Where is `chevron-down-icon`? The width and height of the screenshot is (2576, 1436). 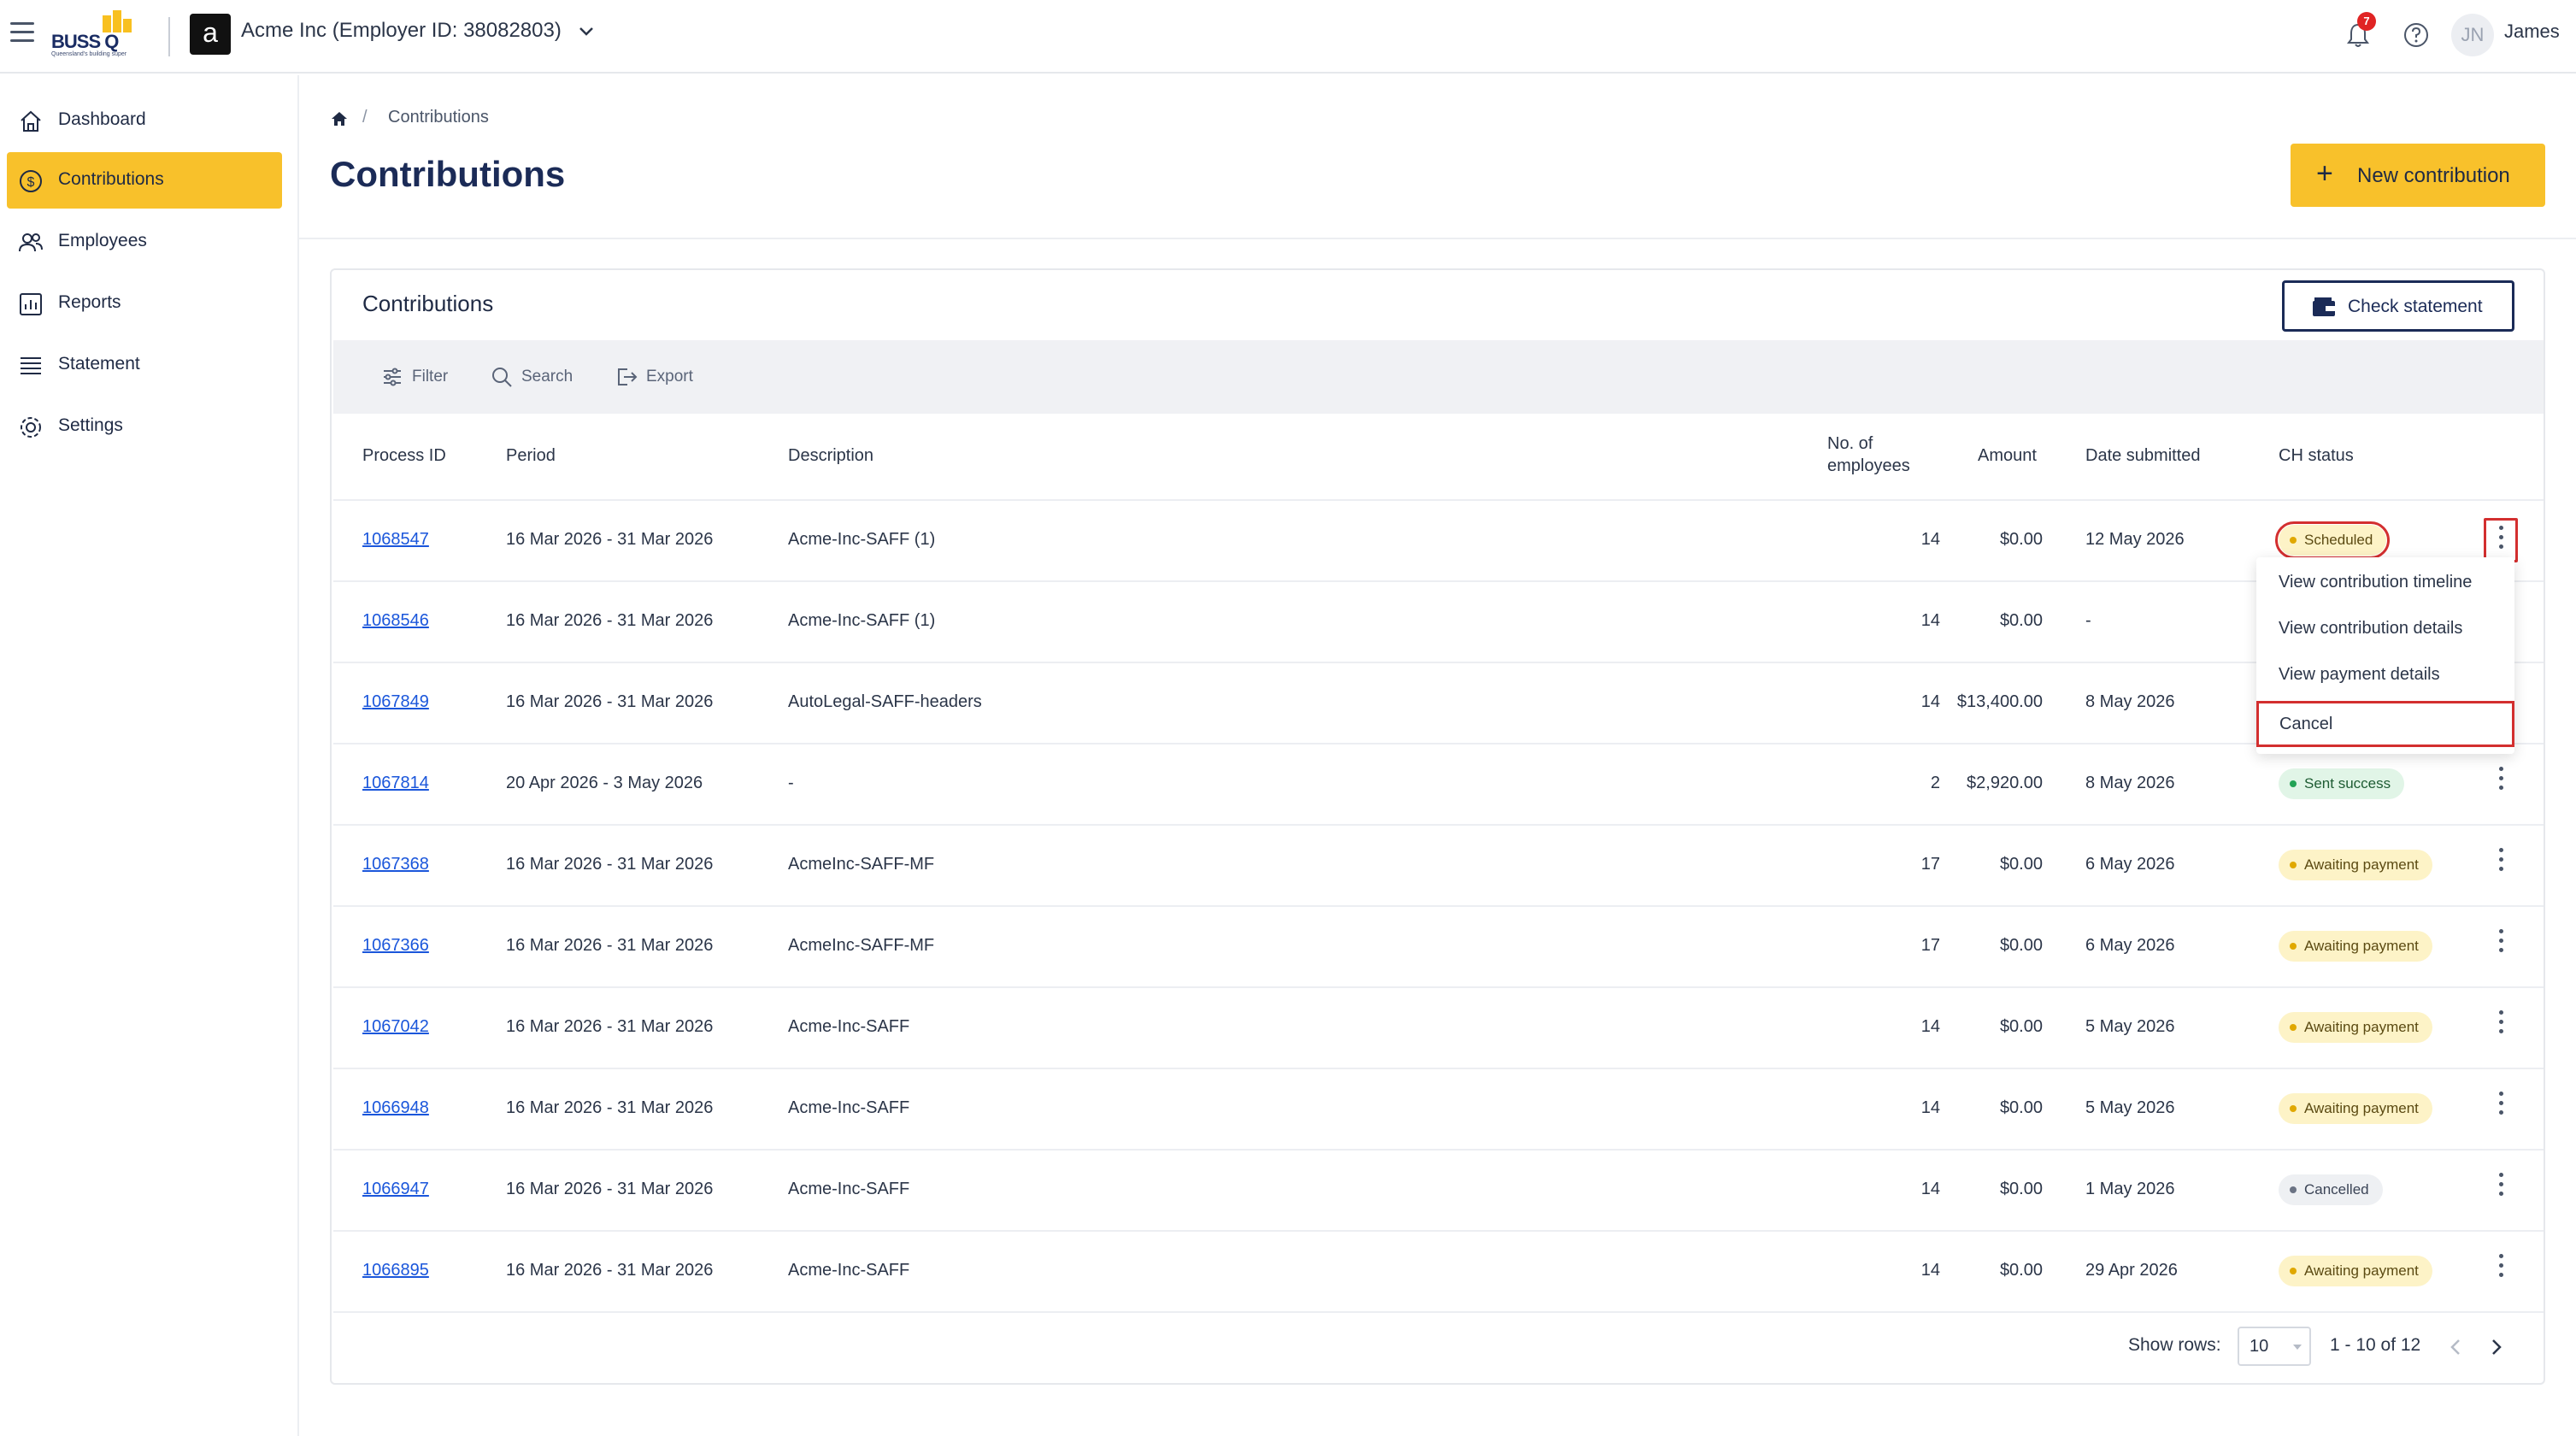
chevron-down-icon is located at coordinates (586, 32).